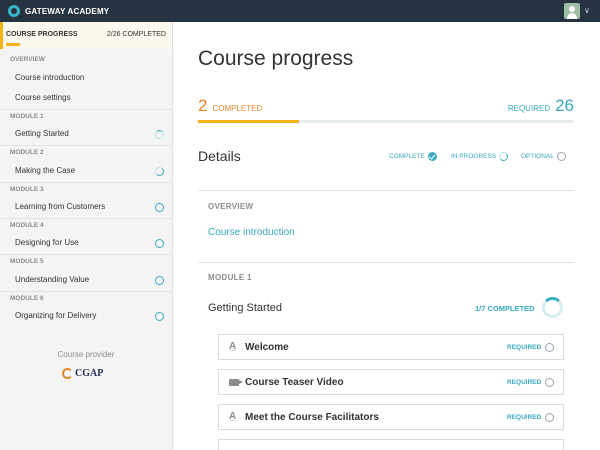 The width and height of the screenshot is (600, 450). Describe the element at coordinates (245, 308) in the screenshot. I see `module-title: Getting Started` at that location.